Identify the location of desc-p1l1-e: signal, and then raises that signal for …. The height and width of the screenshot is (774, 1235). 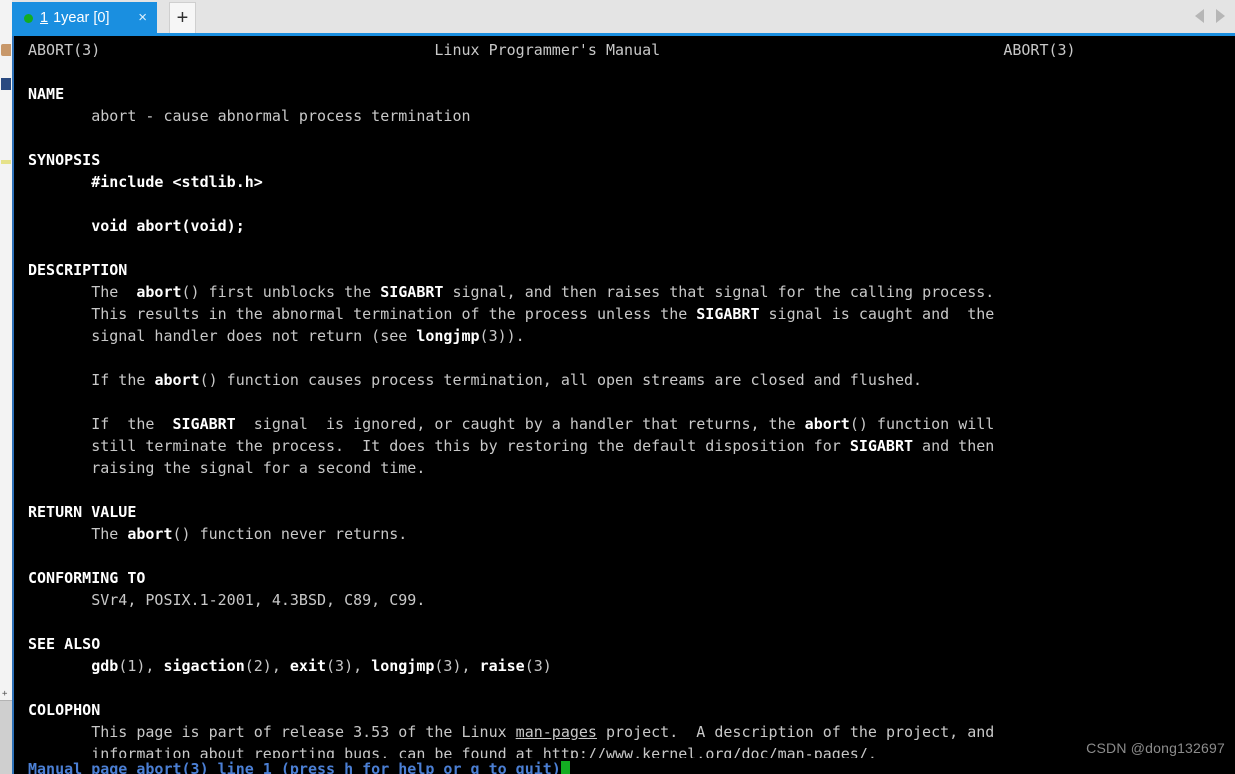
(719, 292).